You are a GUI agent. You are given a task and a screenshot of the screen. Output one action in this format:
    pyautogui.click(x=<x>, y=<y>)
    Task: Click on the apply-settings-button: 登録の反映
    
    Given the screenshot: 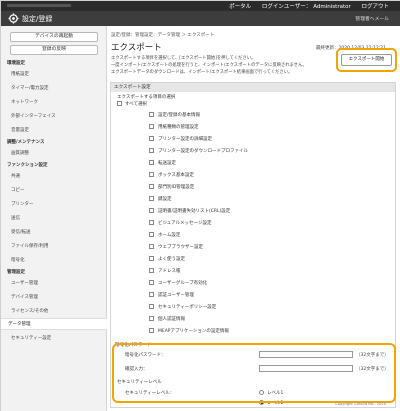 What is the action you would take?
    pyautogui.click(x=54, y=50)
    